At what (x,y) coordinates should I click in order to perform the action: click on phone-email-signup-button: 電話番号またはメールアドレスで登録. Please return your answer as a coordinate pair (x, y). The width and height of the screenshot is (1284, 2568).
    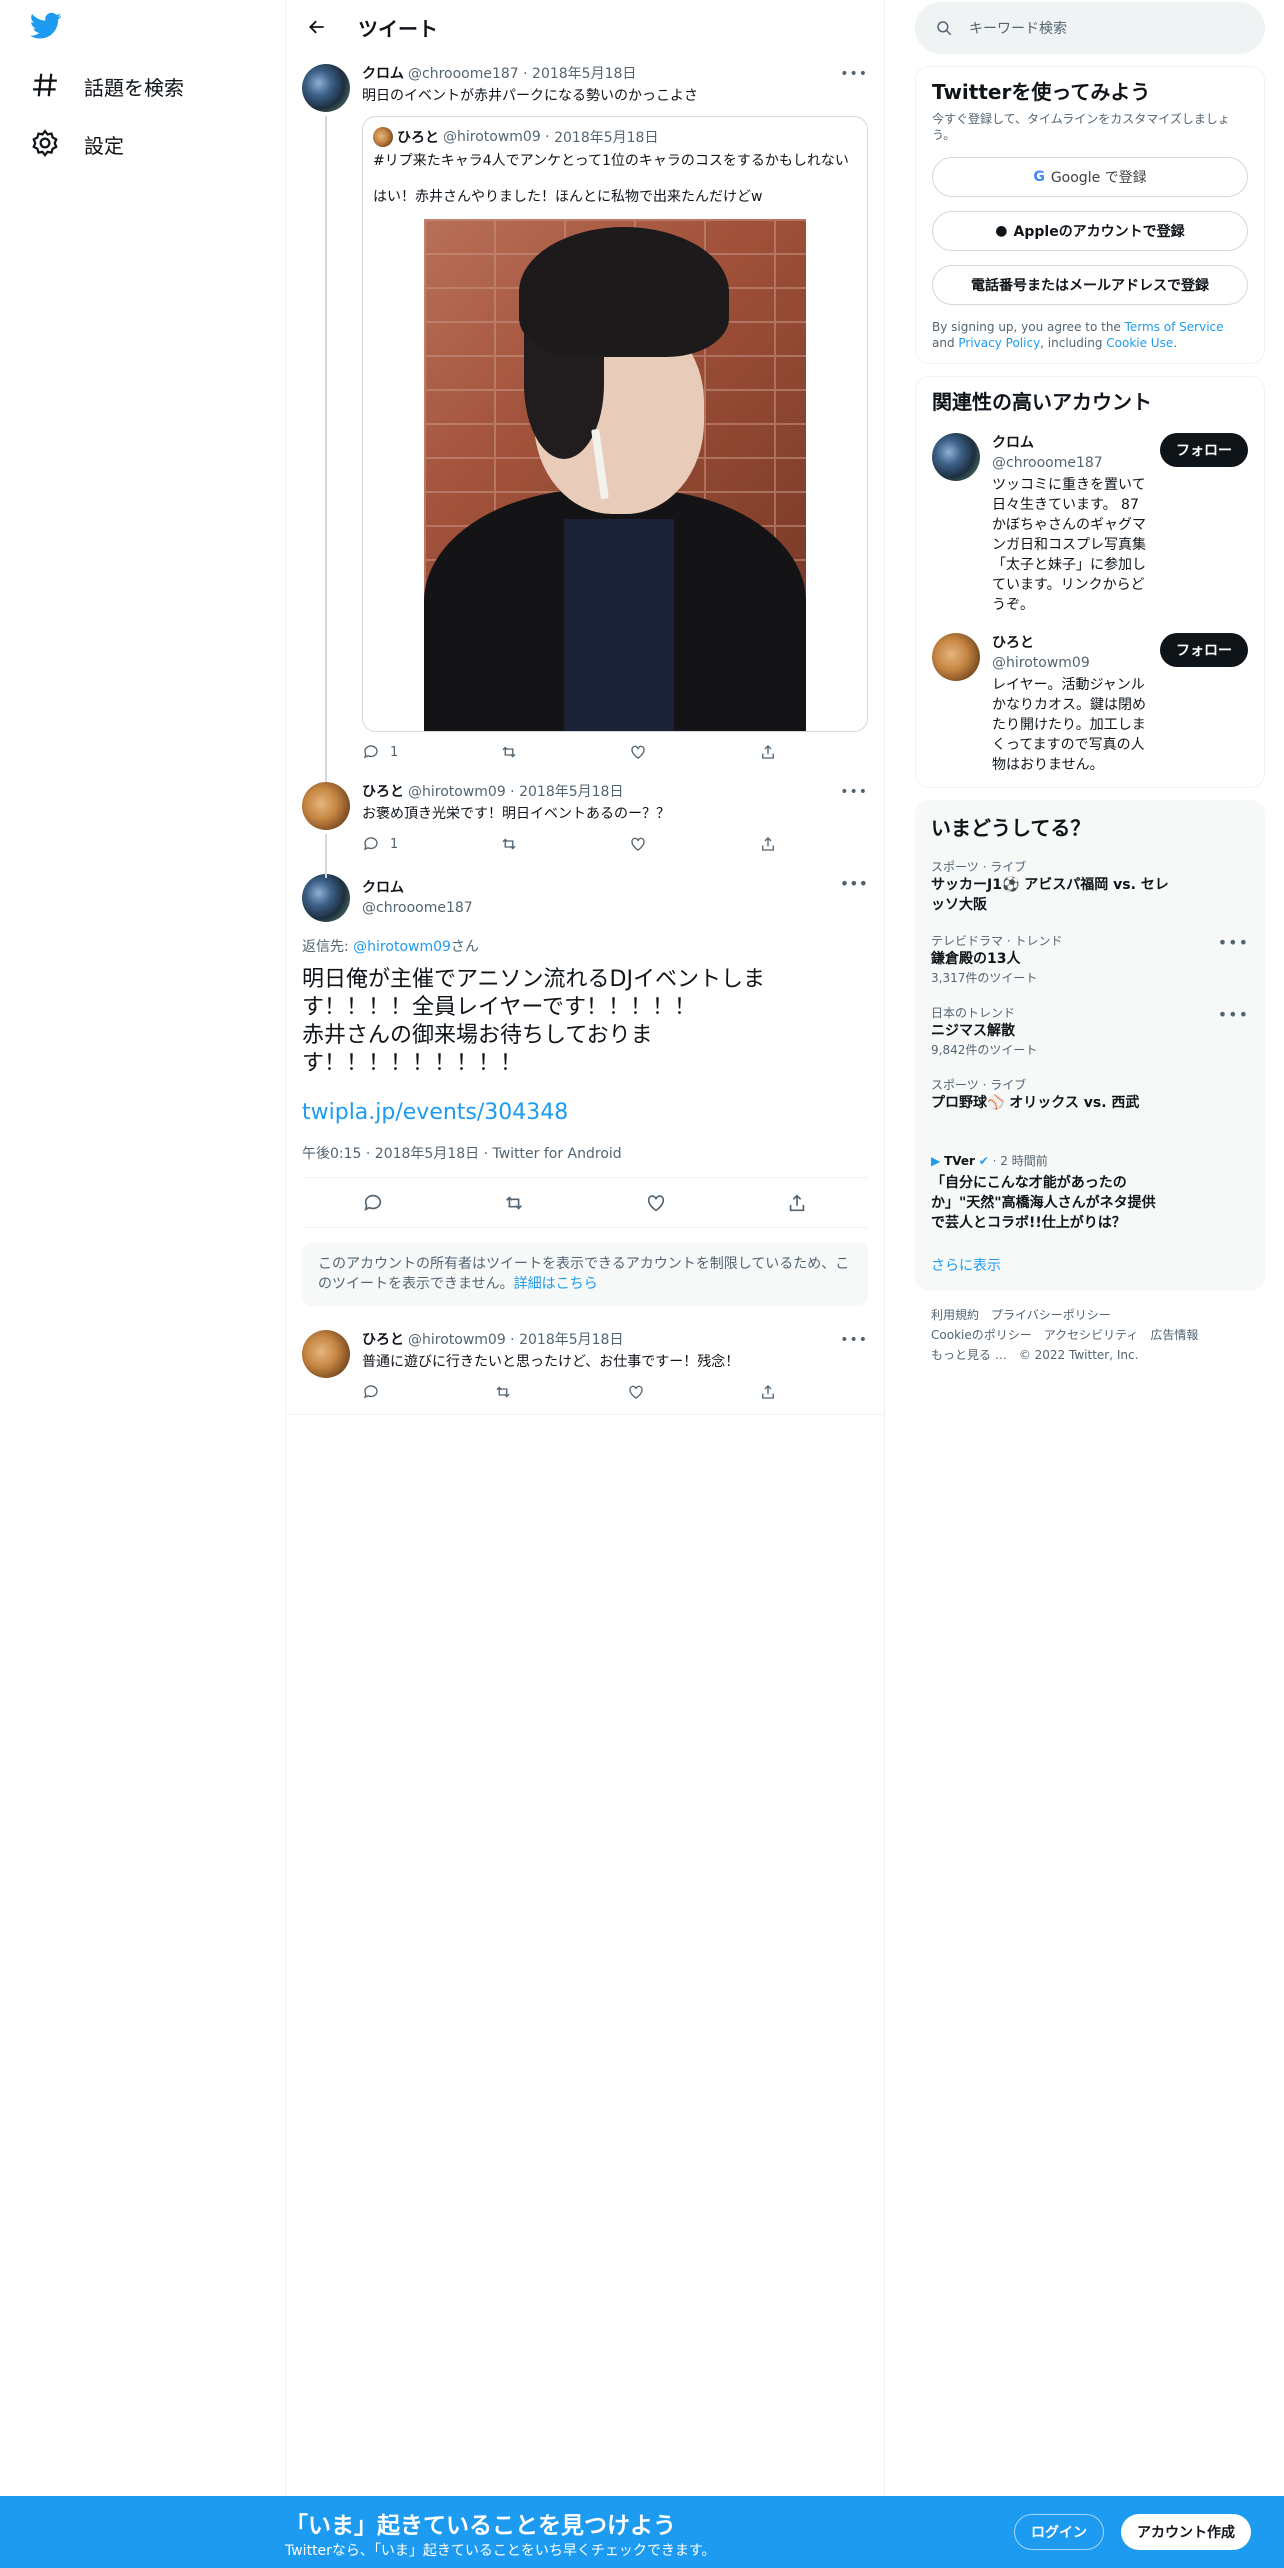
    Looking at the image, I should click on (1090, 285).